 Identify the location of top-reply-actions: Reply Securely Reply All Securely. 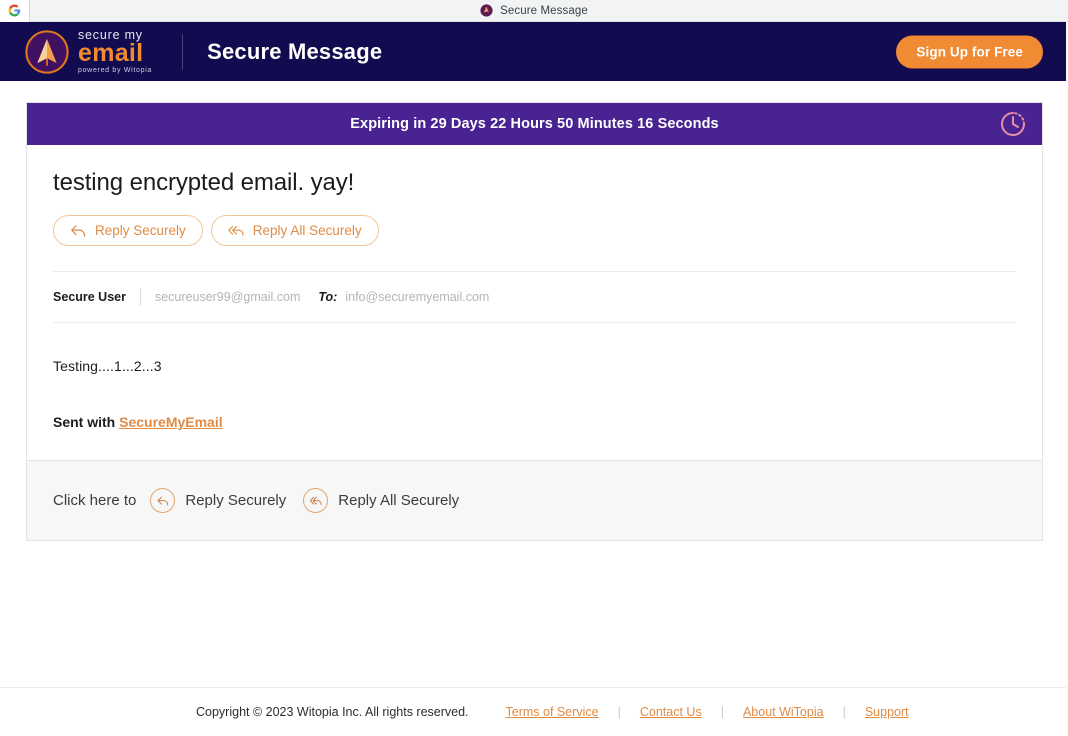
(534, 230).